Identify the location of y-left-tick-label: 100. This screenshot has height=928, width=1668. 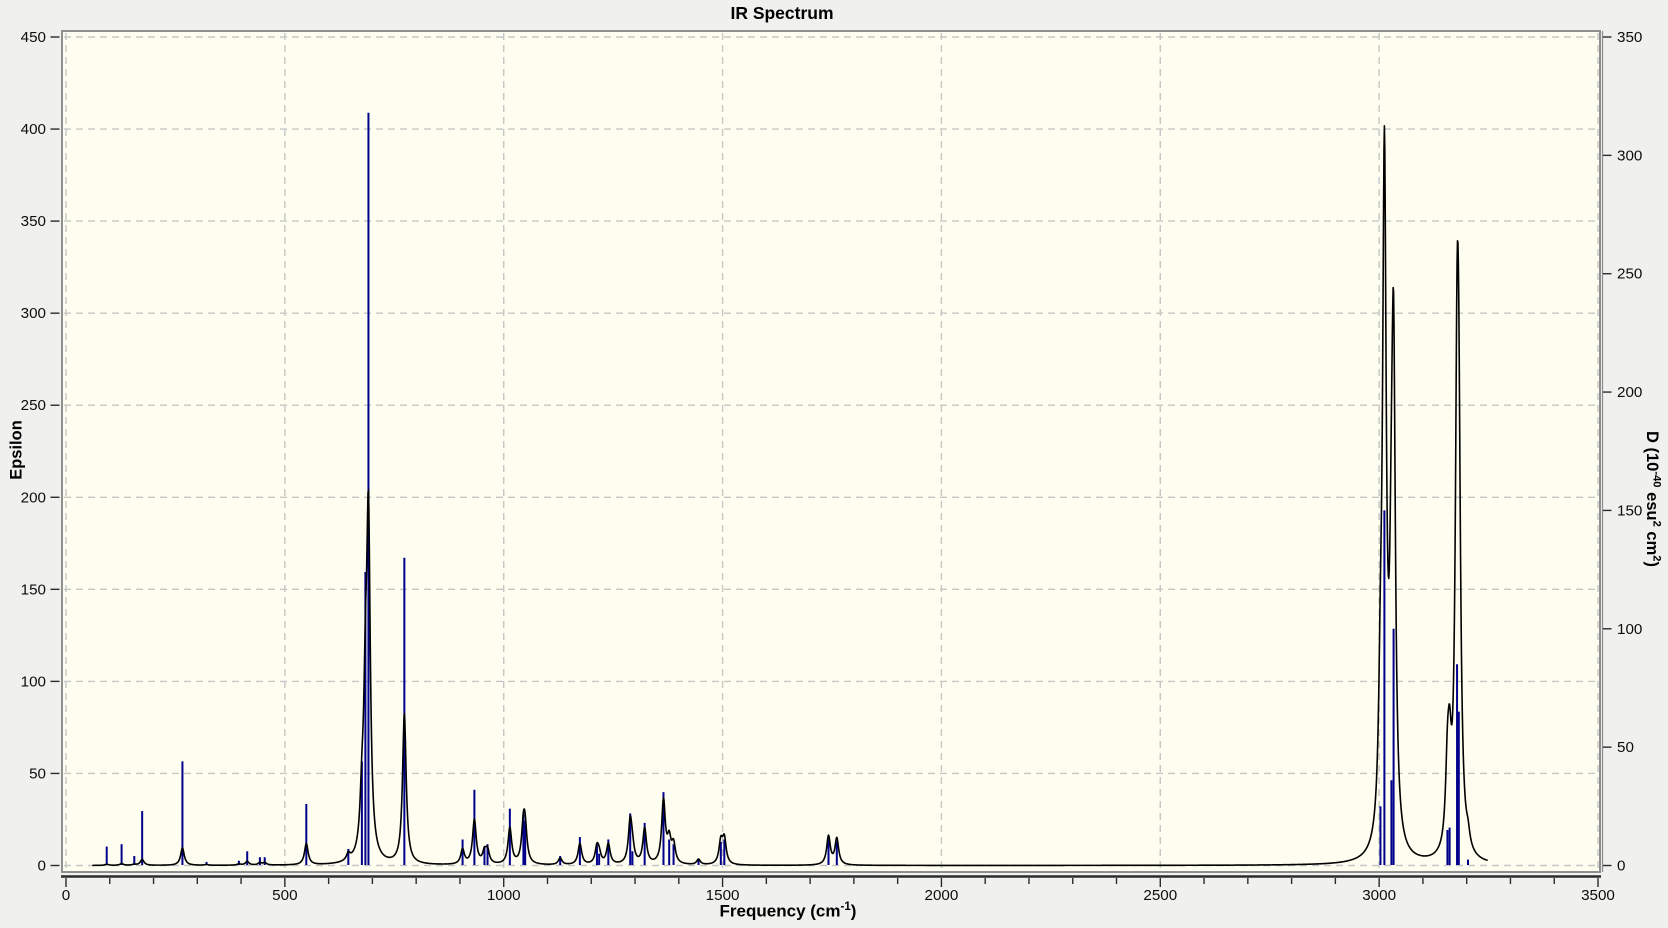
(33, 681).